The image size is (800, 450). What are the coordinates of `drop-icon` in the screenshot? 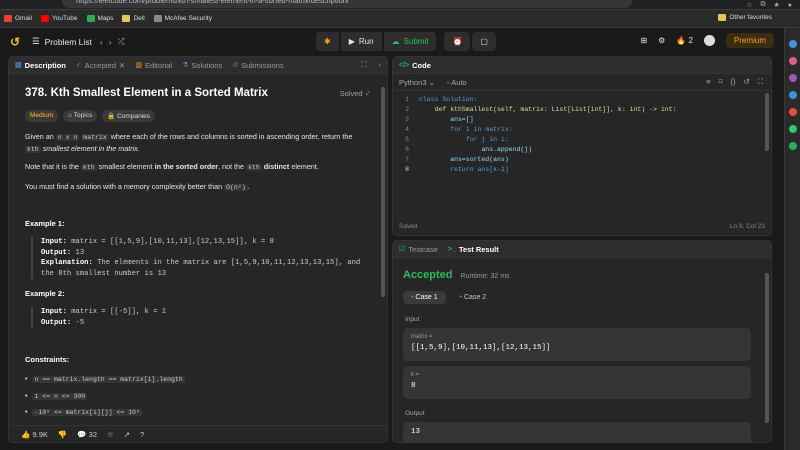 It's located at (792, 146).